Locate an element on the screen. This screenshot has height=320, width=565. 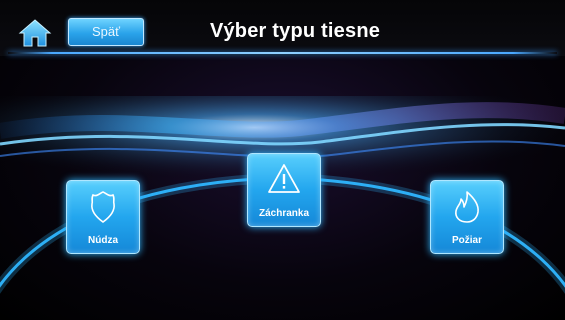
emergency-tile-nudza: Núdza is located at coordinates (103, 217).